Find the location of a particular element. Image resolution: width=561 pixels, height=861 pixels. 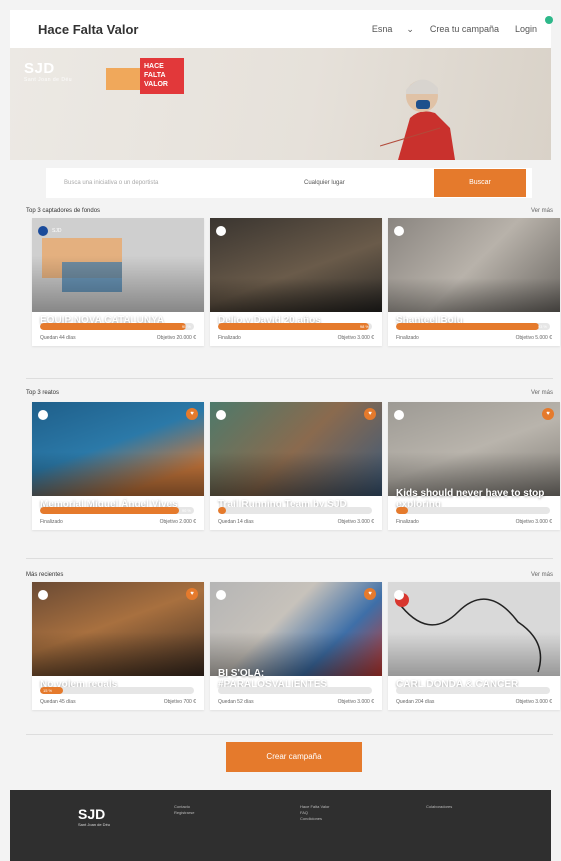

time-left: Quedan 204 días is located at coordinates (415, 702).